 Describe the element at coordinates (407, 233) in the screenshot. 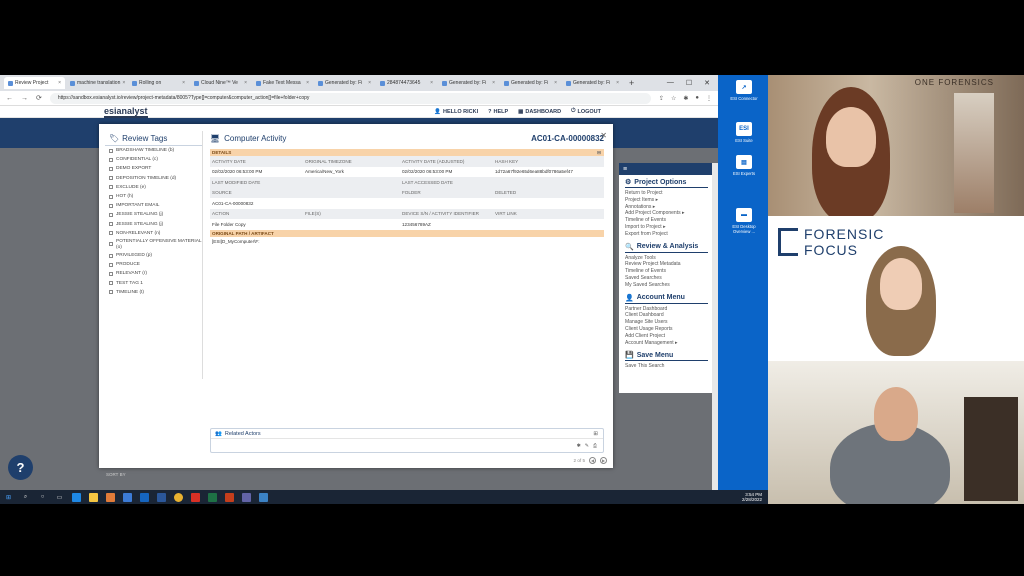

I see `artifact-section-bar: ORIGINAL PATH / ARTIFACT` at that location.